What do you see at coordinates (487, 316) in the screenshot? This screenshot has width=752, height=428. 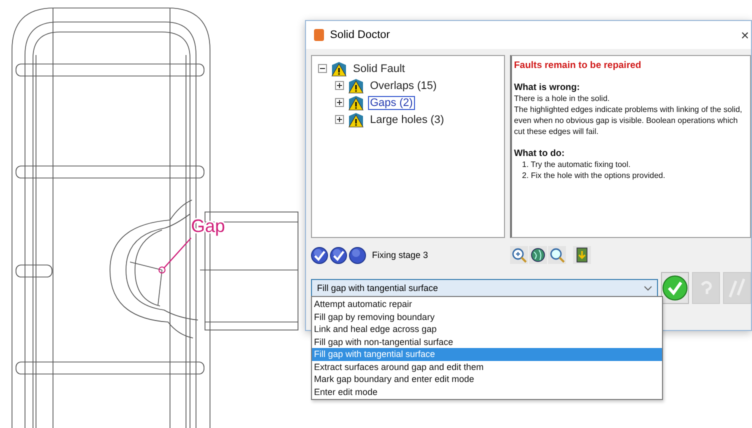 I see `dropdown-option: Fill gap by removing boundary` at bounding box center [487, 316].